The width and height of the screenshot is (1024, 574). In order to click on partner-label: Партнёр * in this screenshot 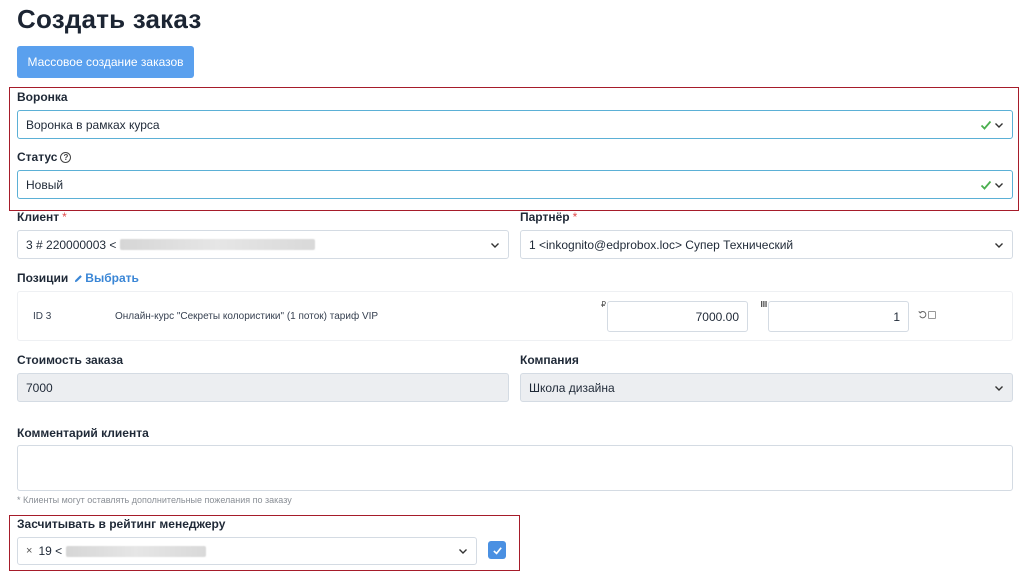, I will do `click(548, 217)`.